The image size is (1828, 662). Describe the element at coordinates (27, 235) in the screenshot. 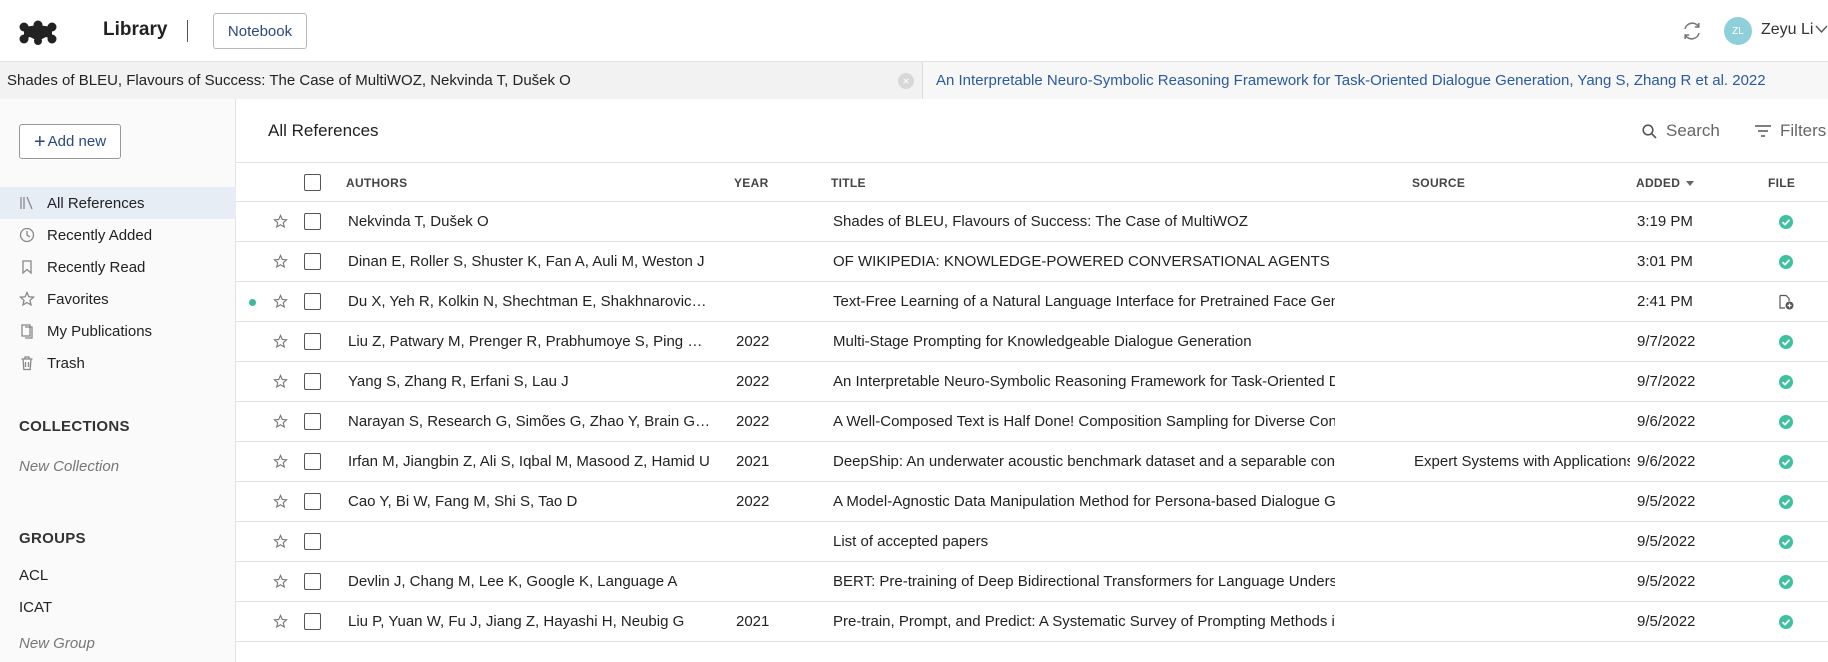

I see `clock-icon` at that location.